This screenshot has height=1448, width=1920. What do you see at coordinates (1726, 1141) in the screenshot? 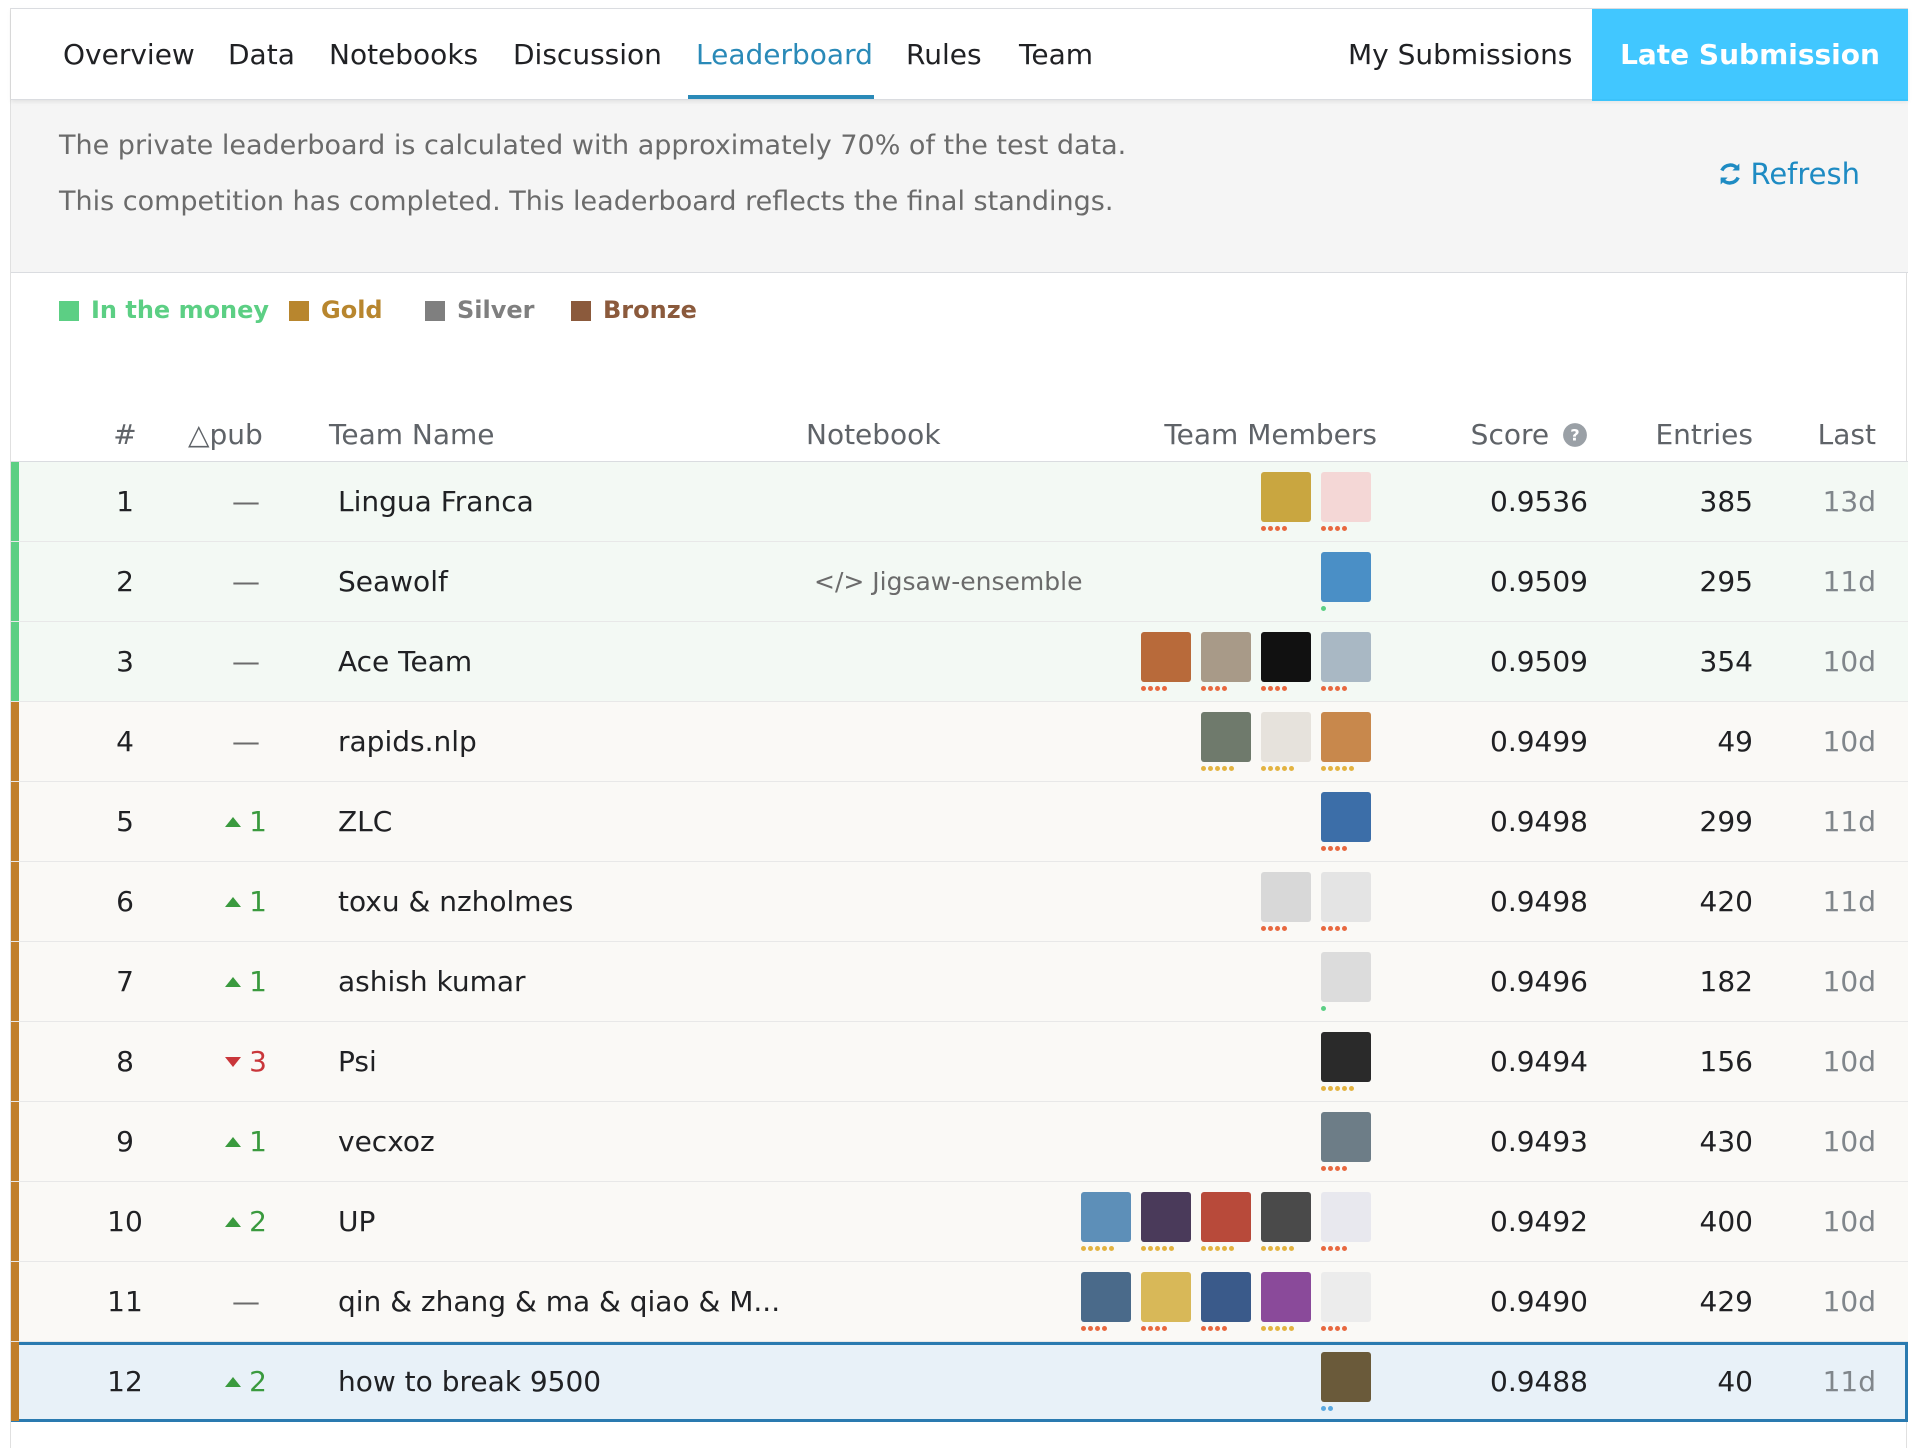
I see `entries-cell: 430` at bounding box center [1726, 1141].